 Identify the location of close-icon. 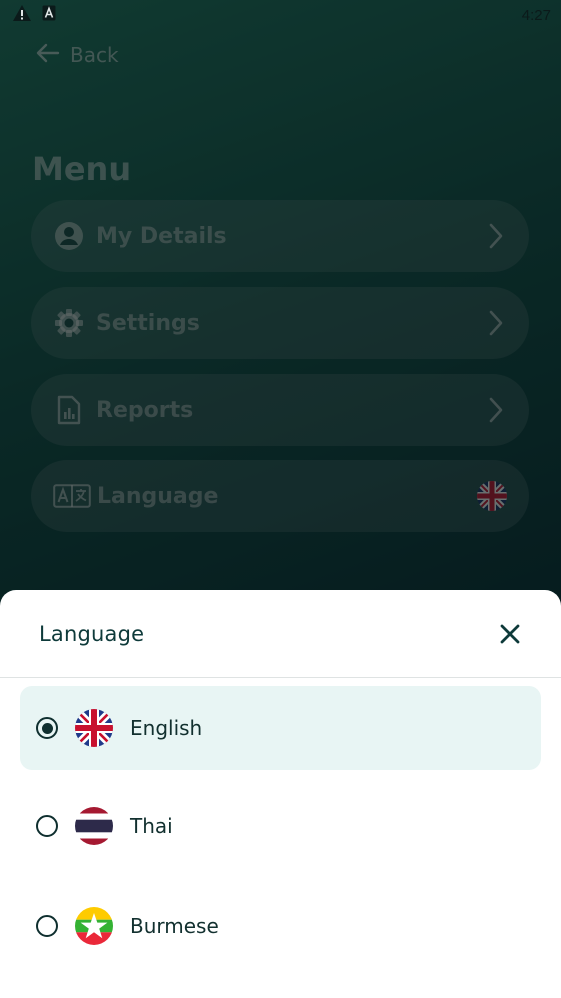
(510, 633).